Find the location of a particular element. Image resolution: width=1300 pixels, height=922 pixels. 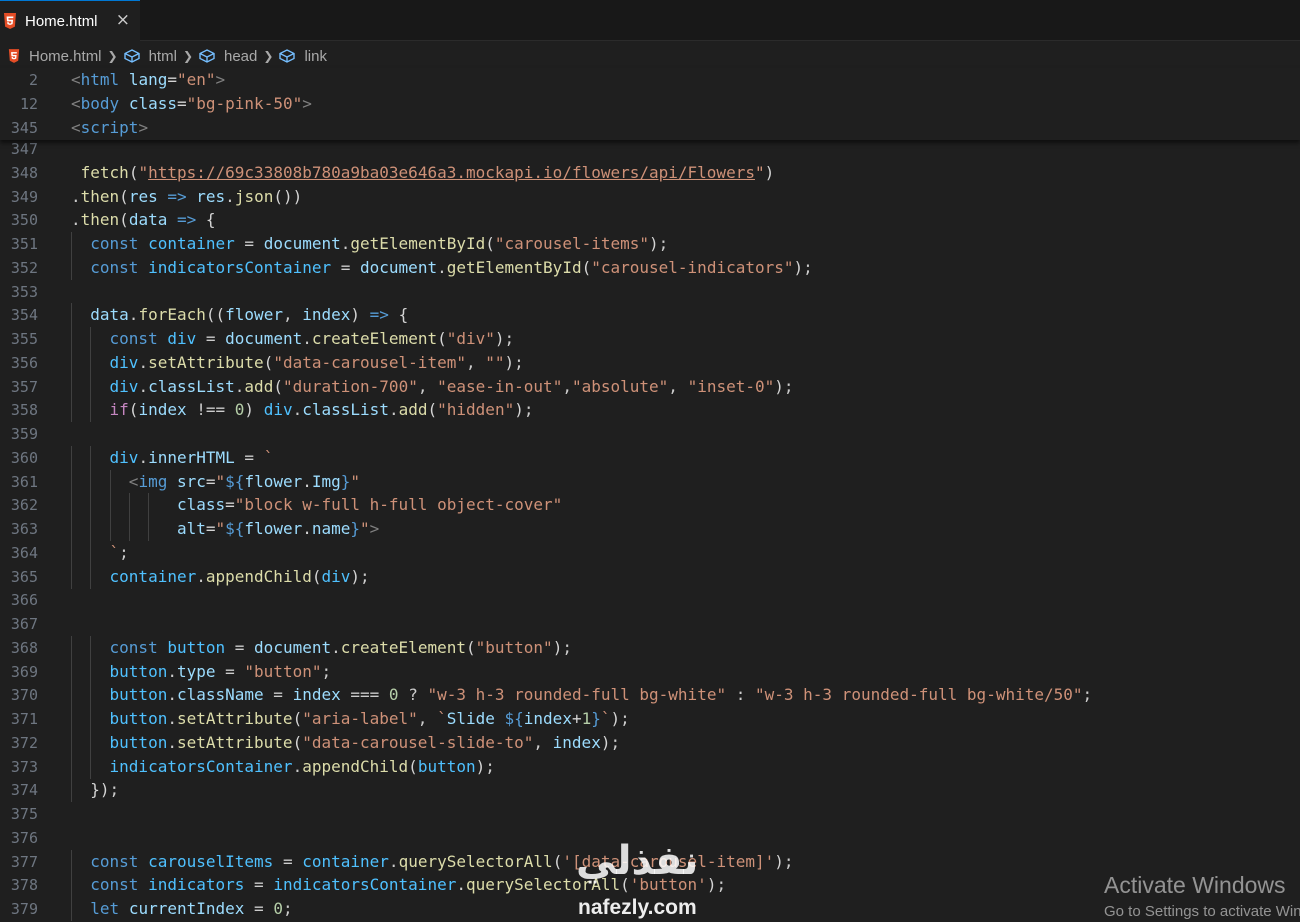

code-line: 365 container.appendChild(div); is located at coordinates (650, 576).